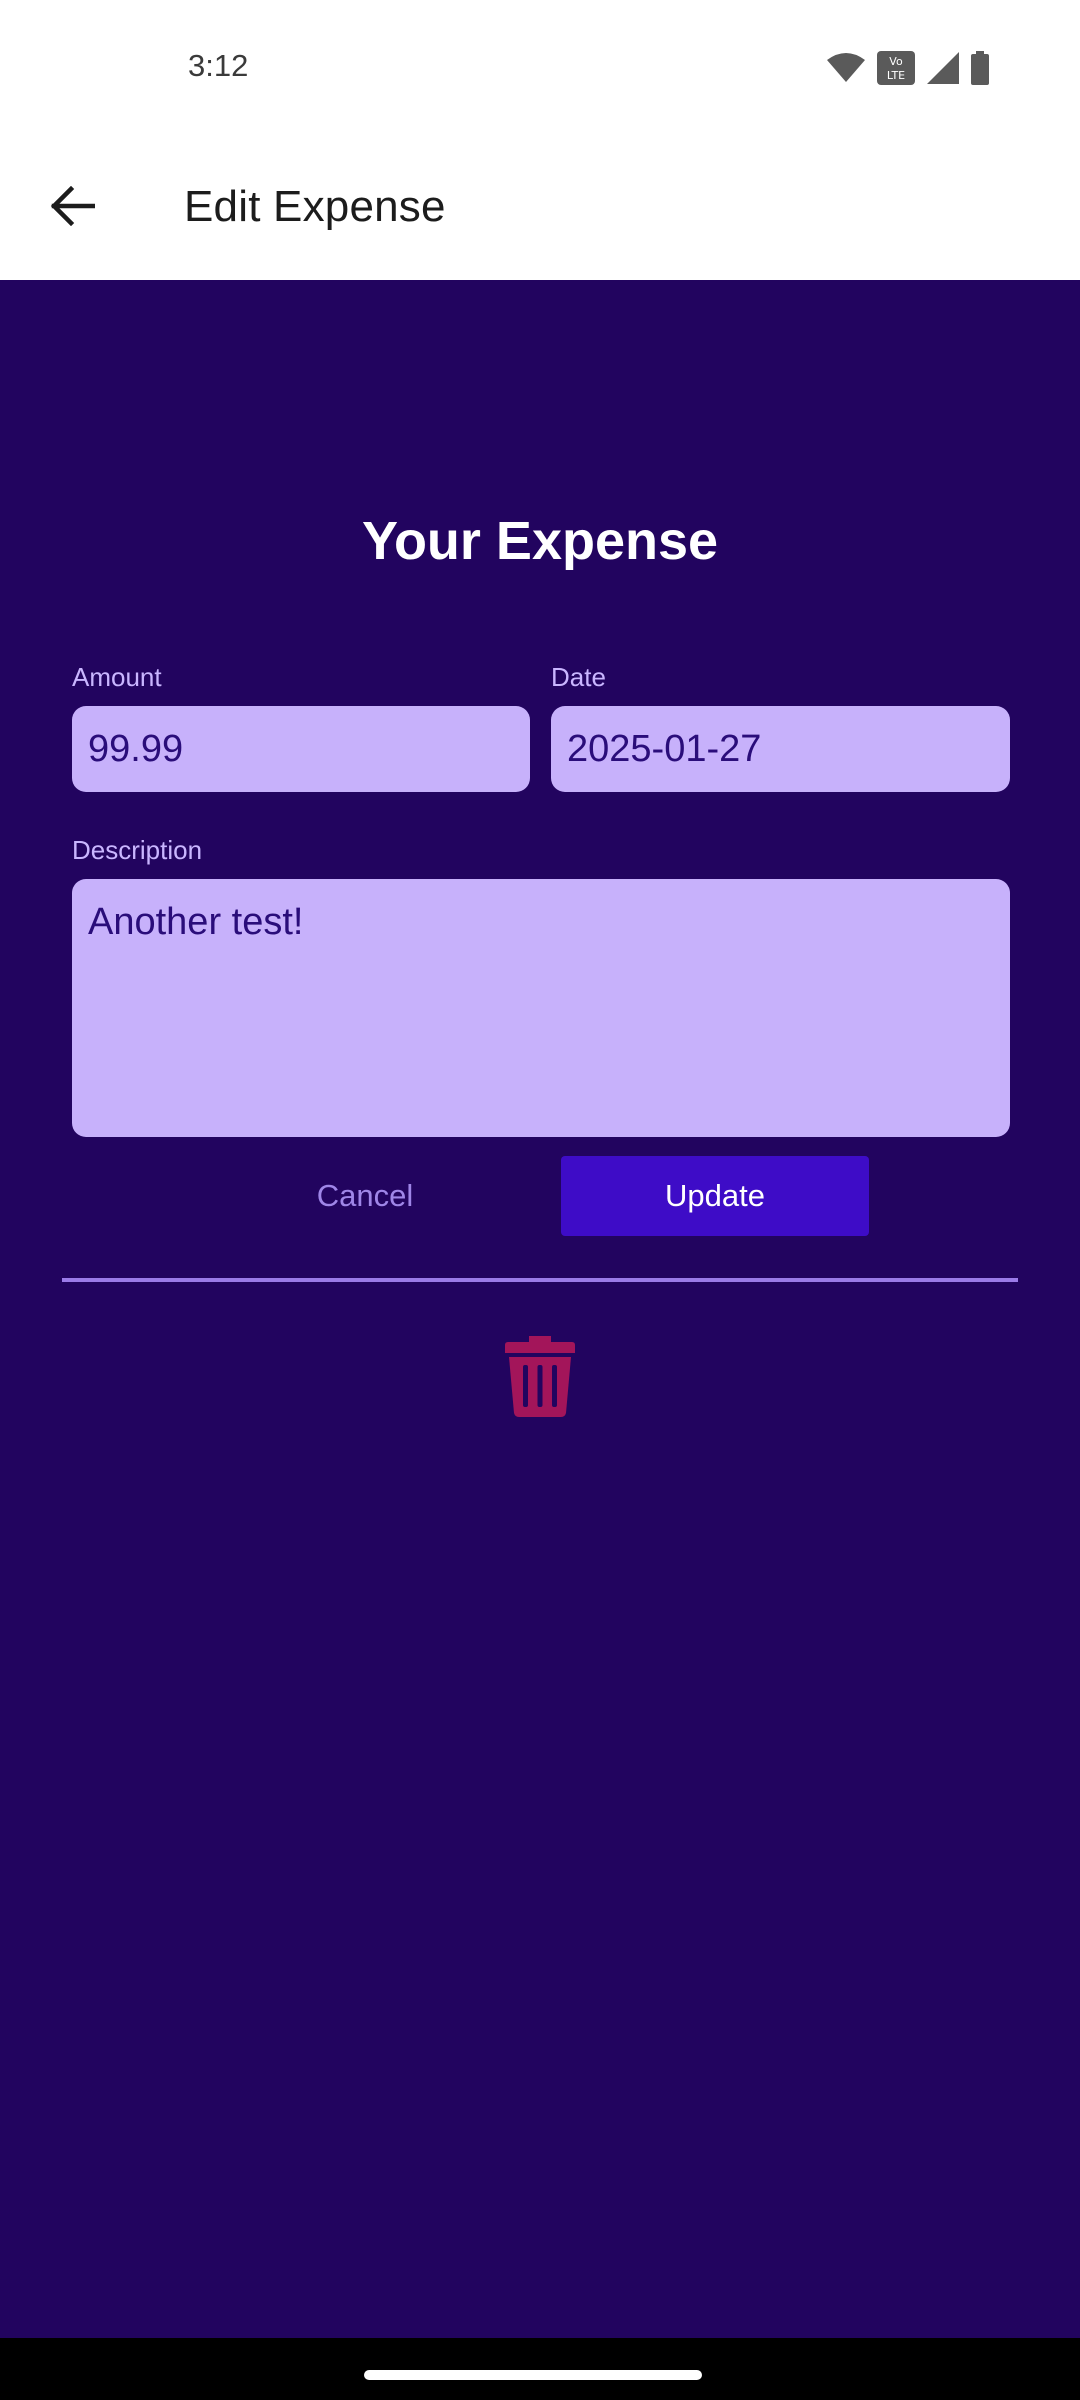  I want to click on description-field: Another test!, so click(541, 1008).